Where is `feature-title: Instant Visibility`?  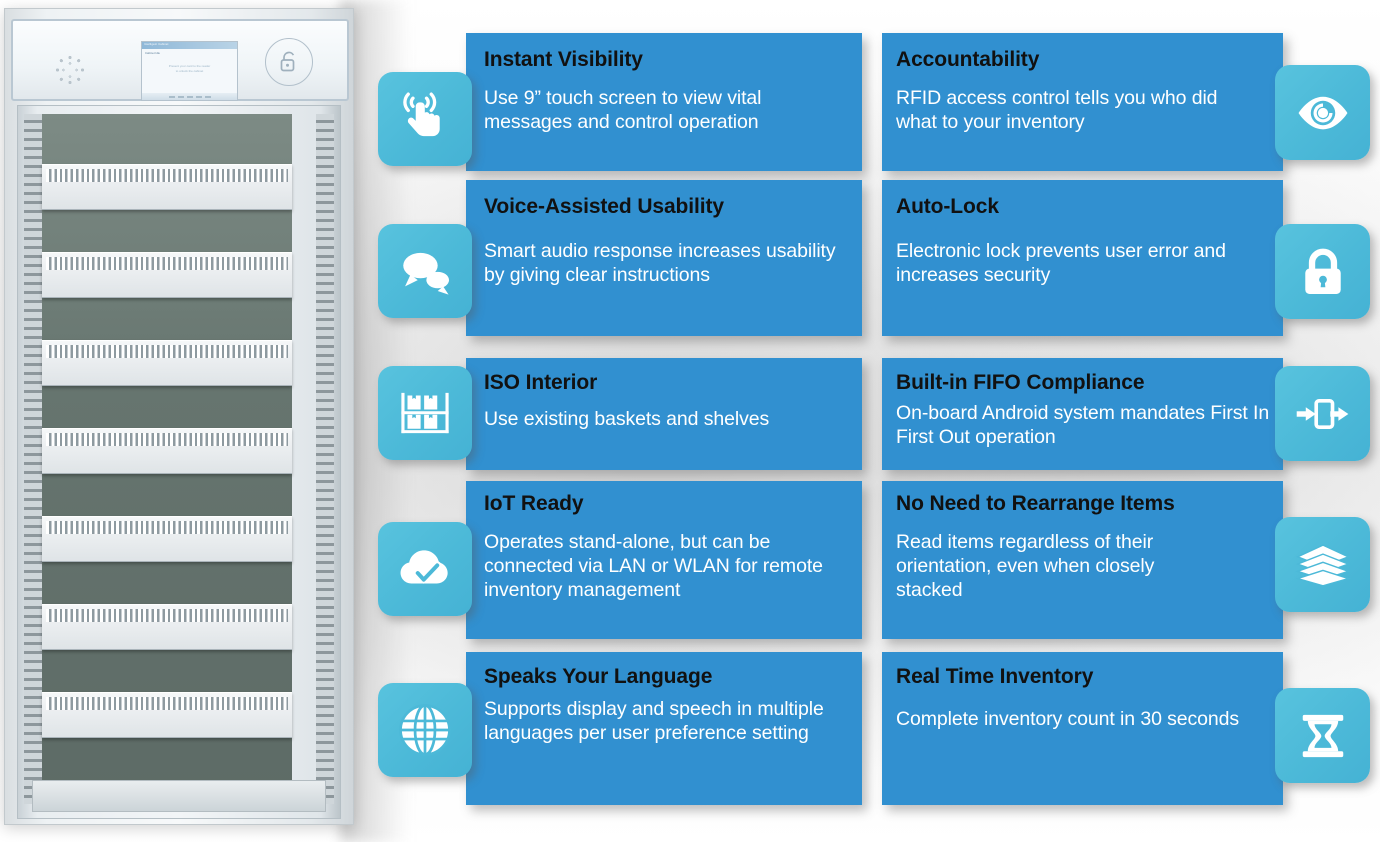 feature-title: Instant Visibility is located at coordinates (563, 59).